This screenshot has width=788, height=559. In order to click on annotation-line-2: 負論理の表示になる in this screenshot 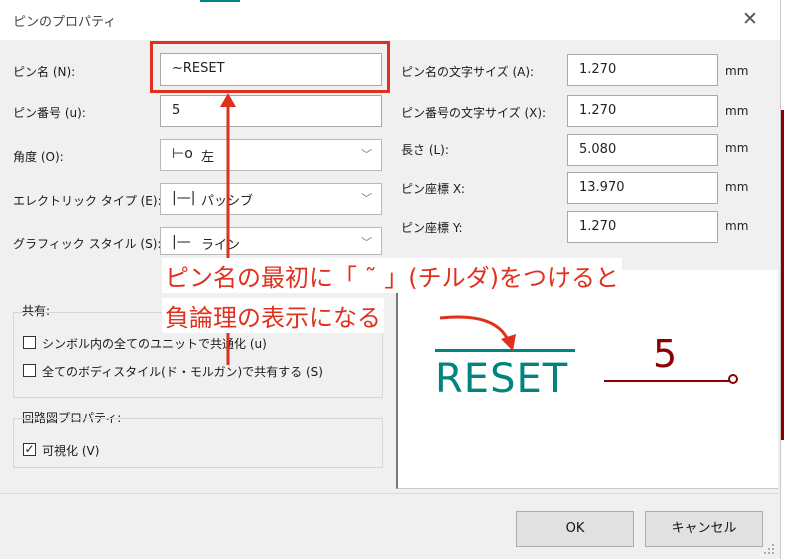, I will do `click(273, 315)`.